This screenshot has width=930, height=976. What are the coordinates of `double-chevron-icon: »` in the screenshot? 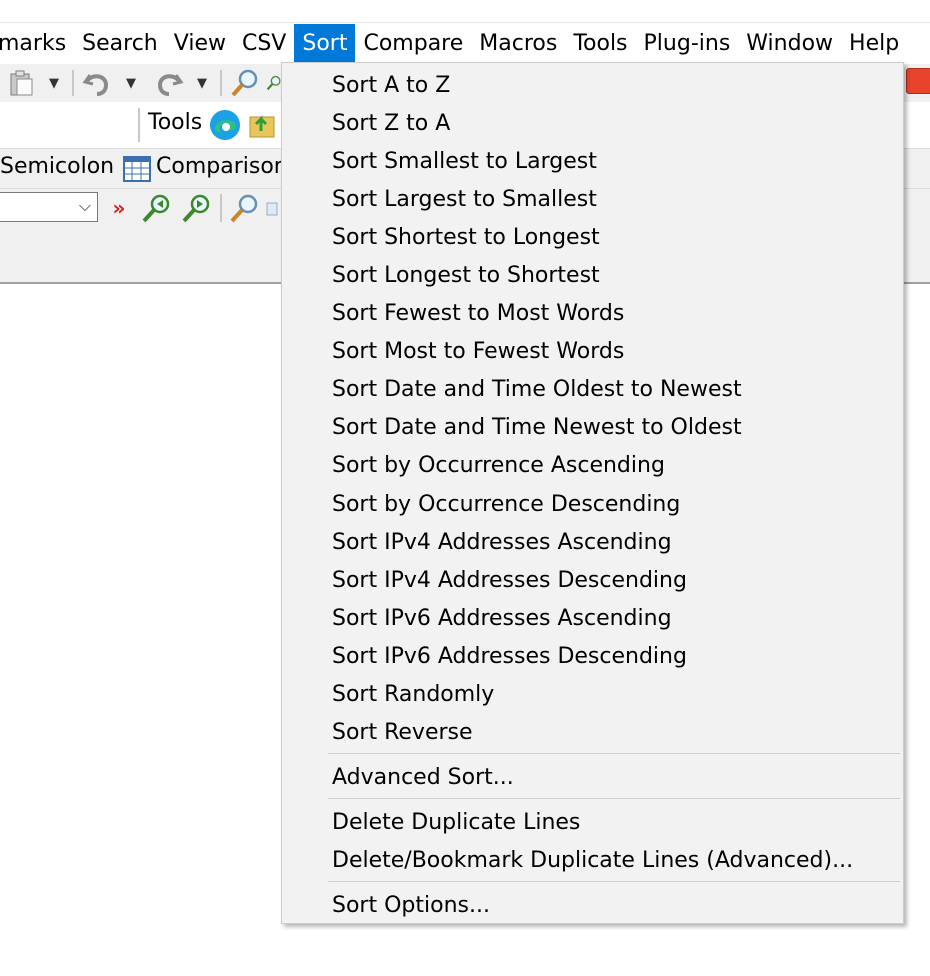 It's located at (119, 208).